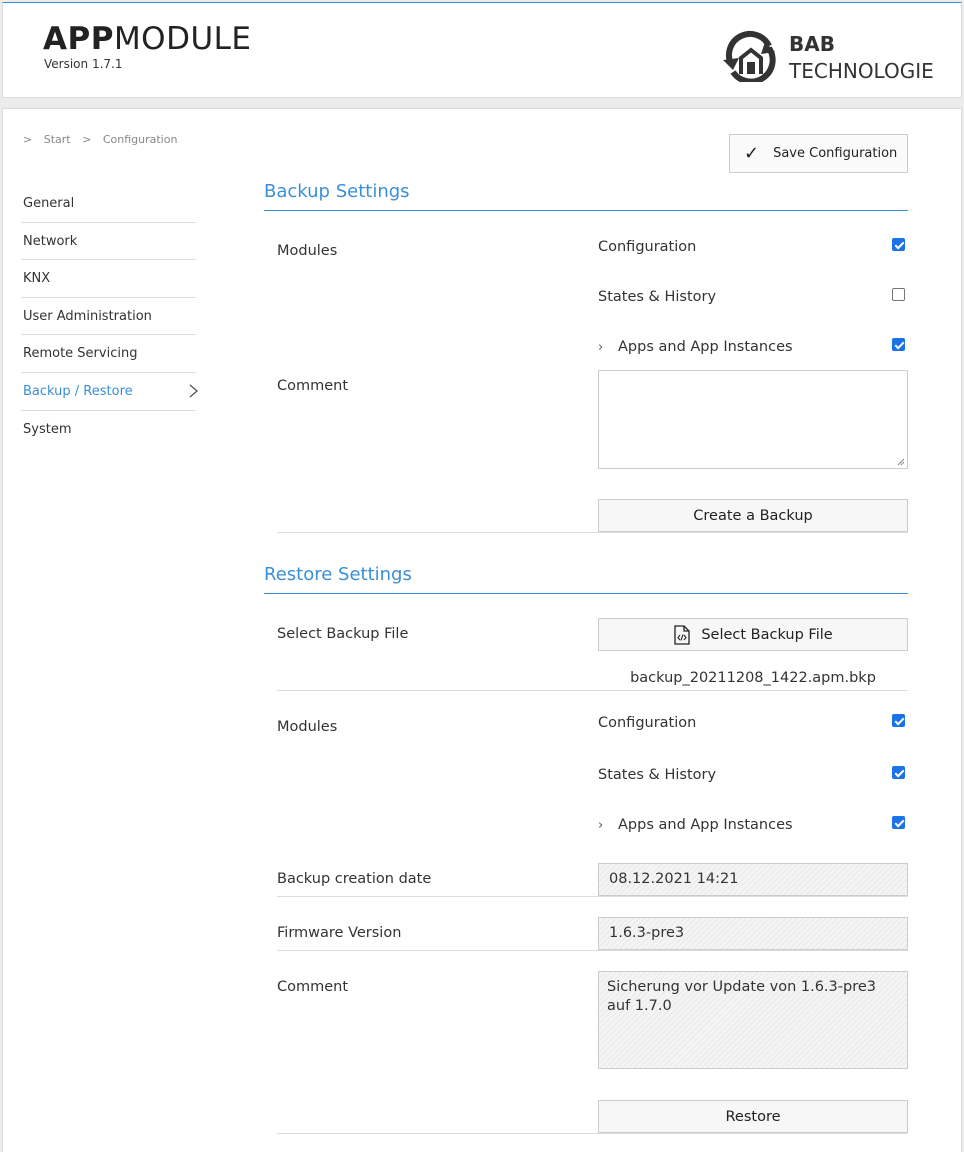 This screenshot has width=964, height=1152. What do you see at coordinates (50, 241) in the screenshot?
I see `sidebar-item-label: Network` at bounding box center [50, 241].